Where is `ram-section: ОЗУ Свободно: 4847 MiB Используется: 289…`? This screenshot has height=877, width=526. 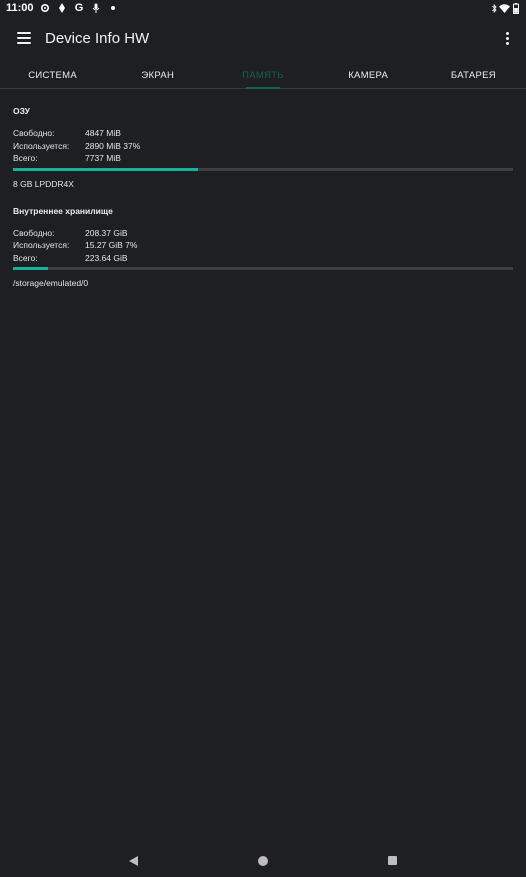
ram-section: ОЗУ Свободно: 4847 MiB Используется: 289… is located at coordinates (263, 147).